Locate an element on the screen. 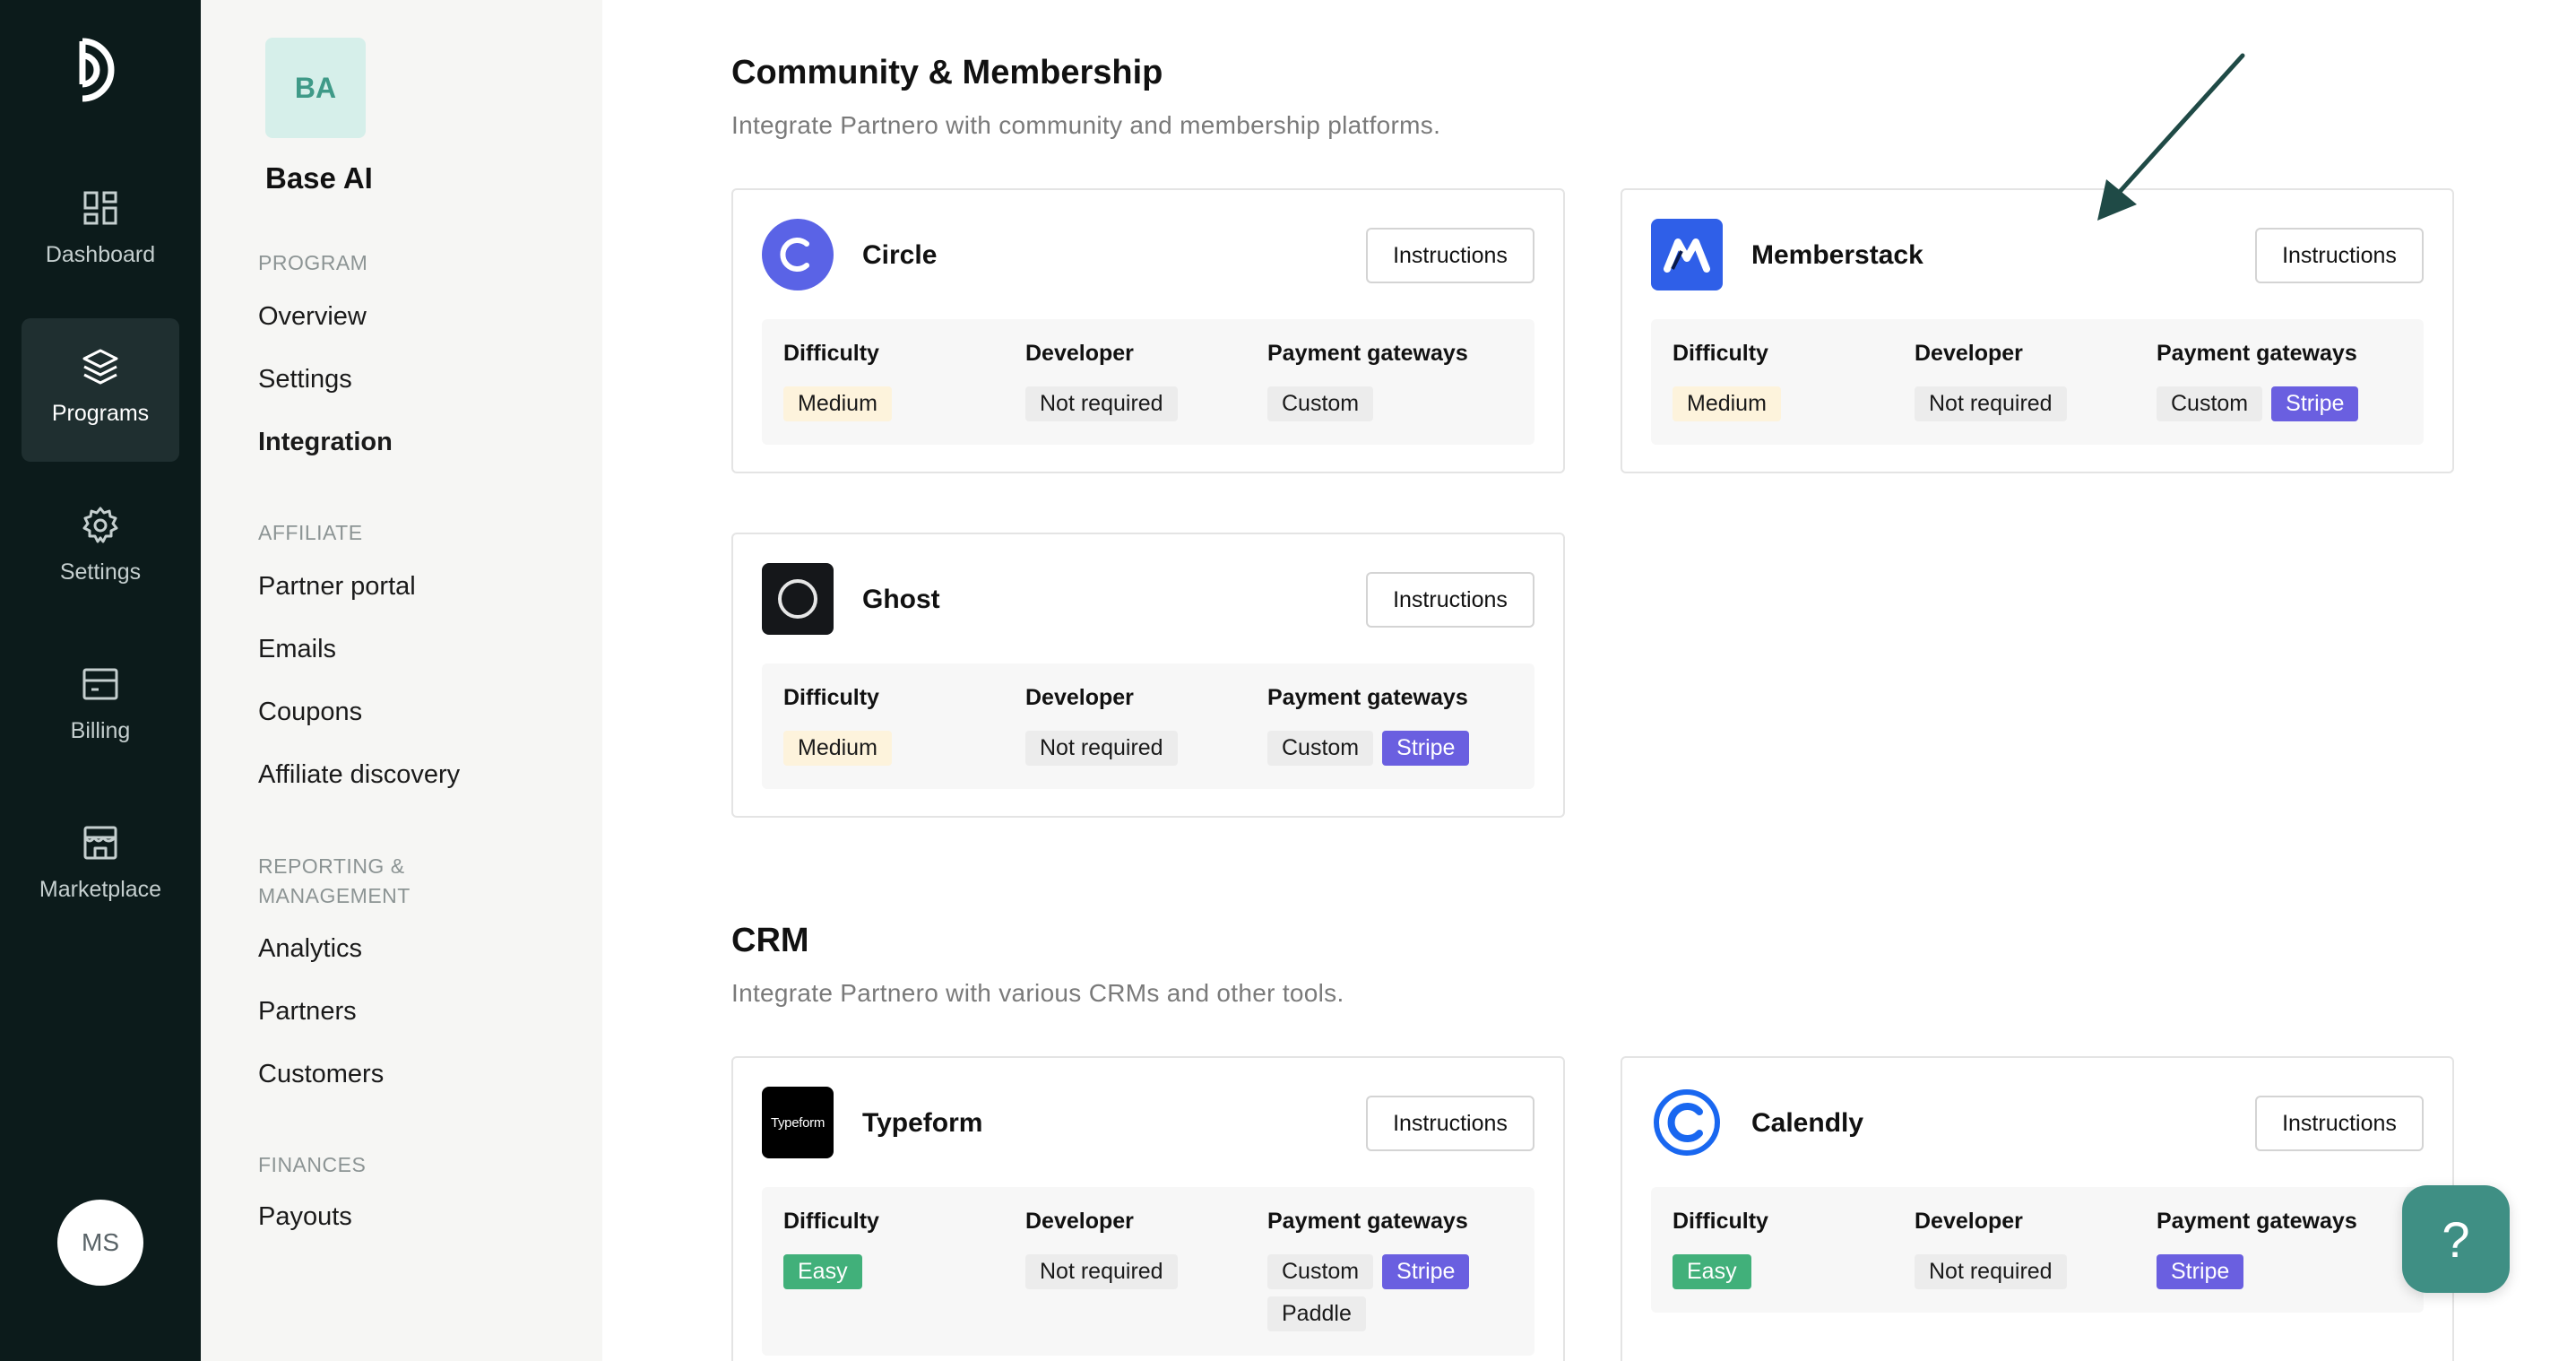  nav-emails: Emails is located at coordinates (297, 649).